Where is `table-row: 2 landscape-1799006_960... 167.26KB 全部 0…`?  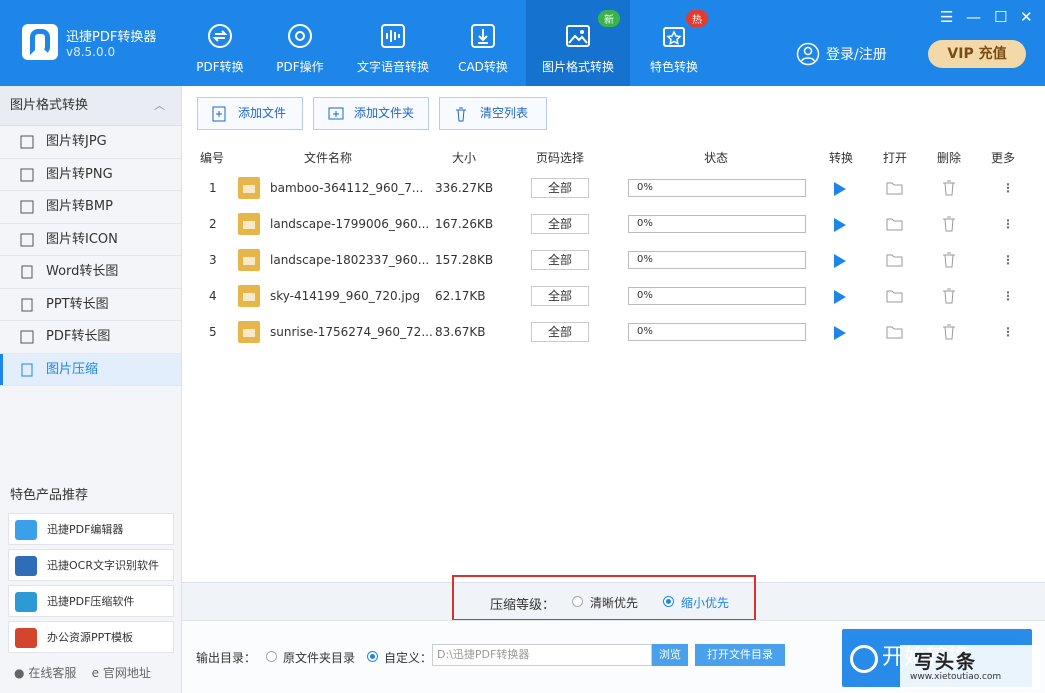 table-row: 2 landscape-1799006_960... 167.26KB 全部 0… is located at coordinates (612, 224).